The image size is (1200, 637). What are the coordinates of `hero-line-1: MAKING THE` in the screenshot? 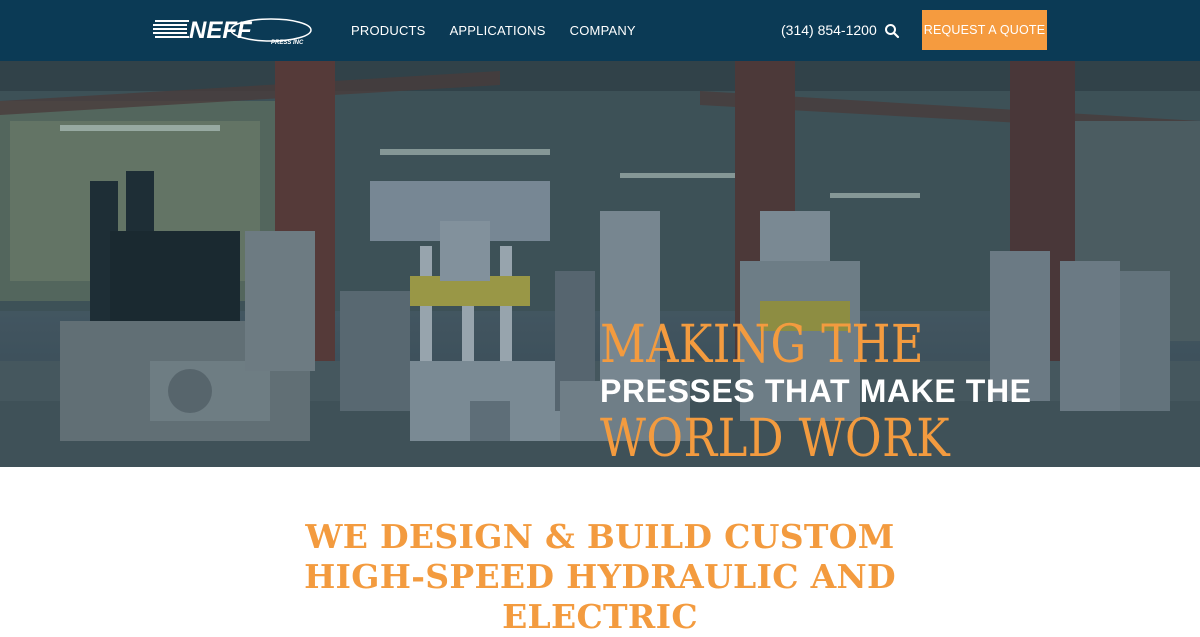 It's located at (762, 345).